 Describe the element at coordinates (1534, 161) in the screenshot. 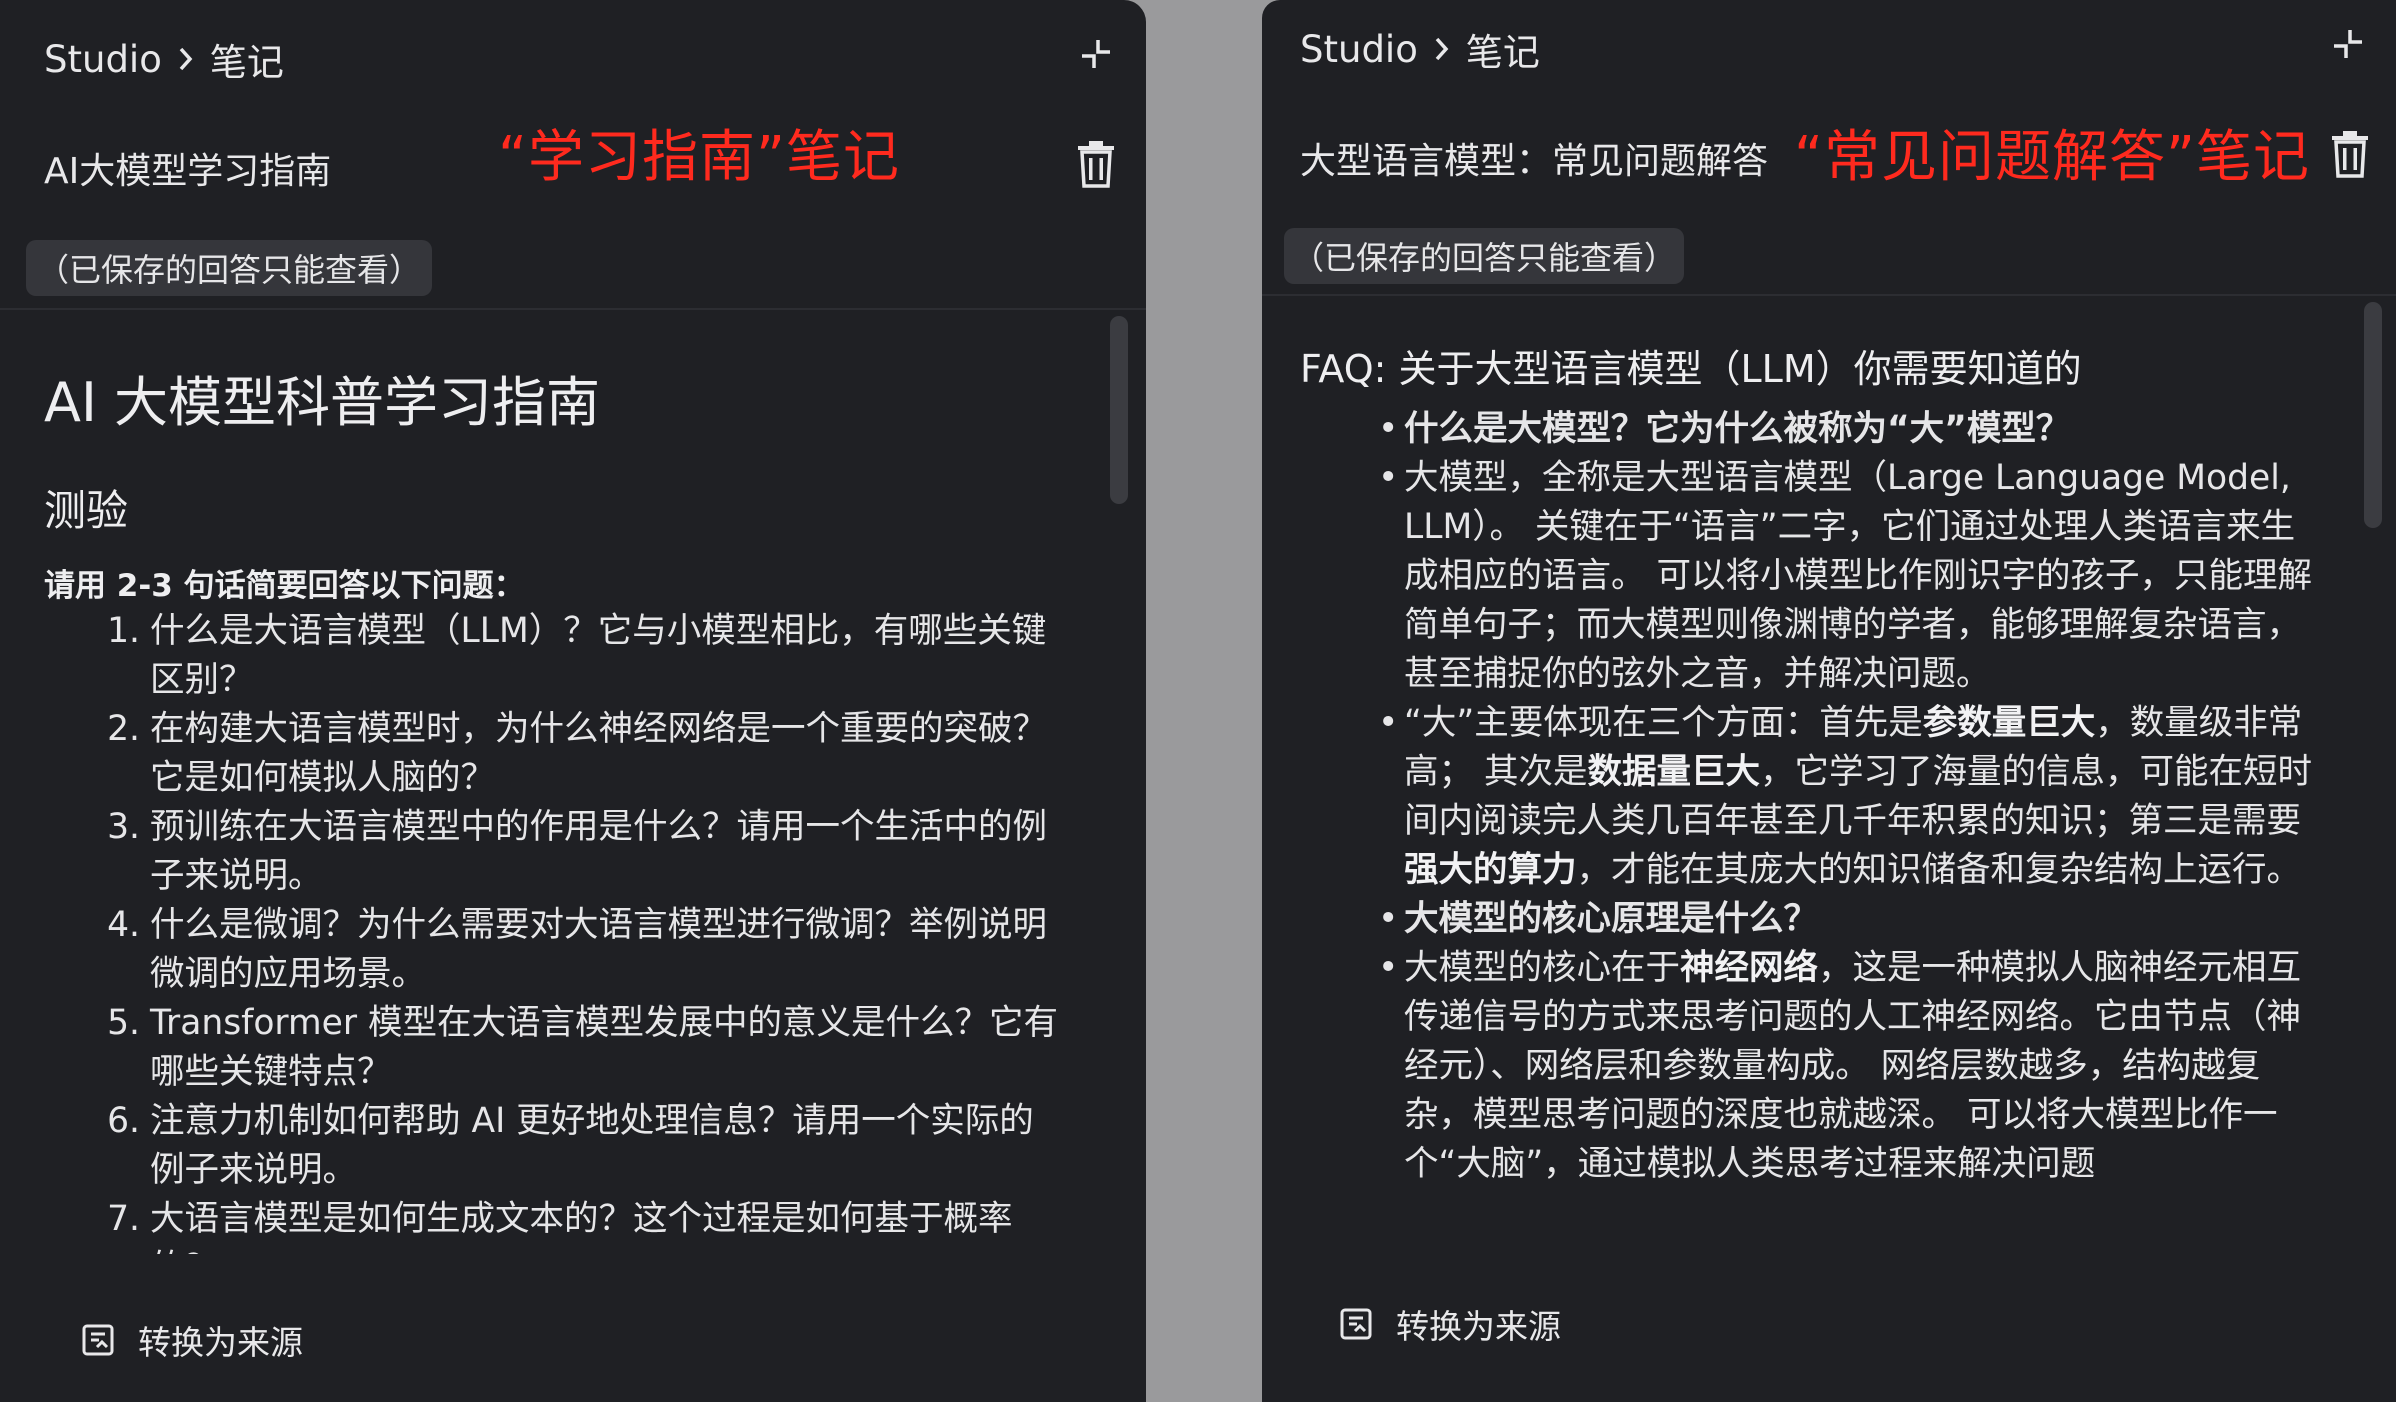

I see `note-title: 大型语言模型：常见问题解答` at that location.